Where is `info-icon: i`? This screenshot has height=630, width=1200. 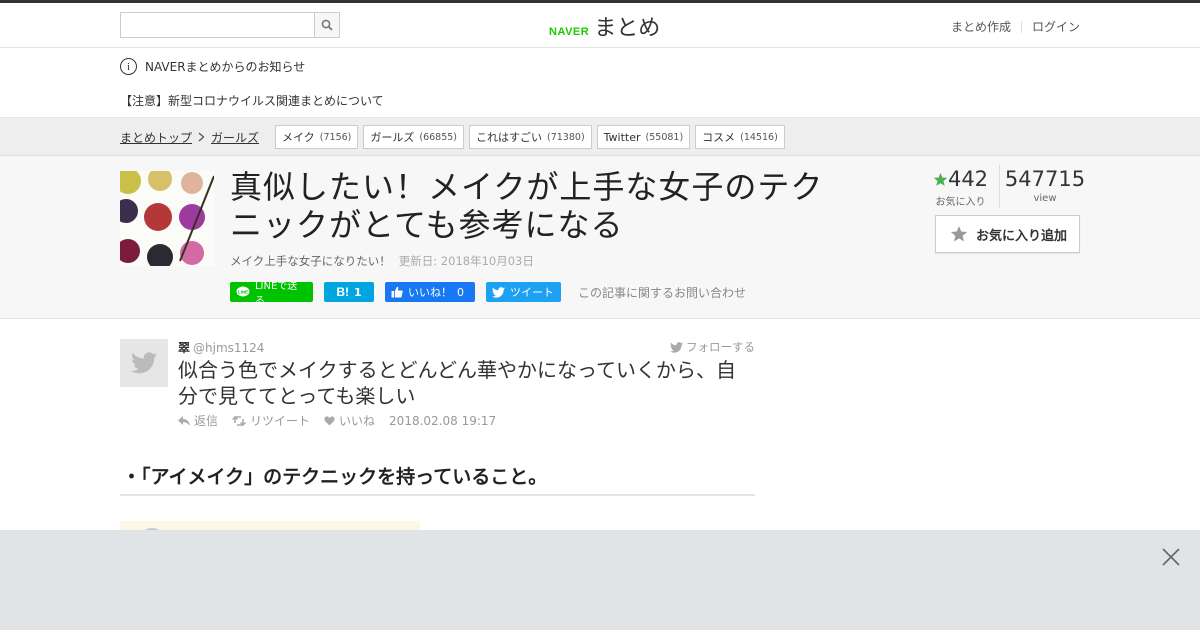
info-icon: i is located at coordinates (128, 66).